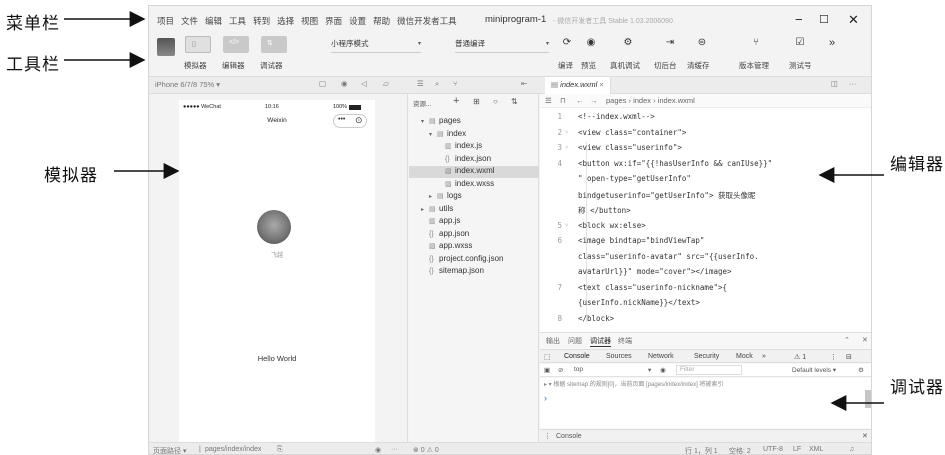  Describe the element at coordinates (213, 21) in the screenshot. I see `menu-item: 编辑` at that location.